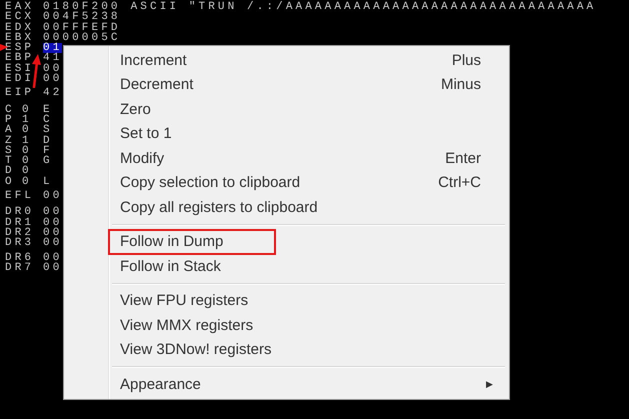 This screenshot has width=629, height=419. What do you see at coordinates (286, 134) in the screenshot?
I see `menu-item: Set to 1` at bounding box center [286, 134].